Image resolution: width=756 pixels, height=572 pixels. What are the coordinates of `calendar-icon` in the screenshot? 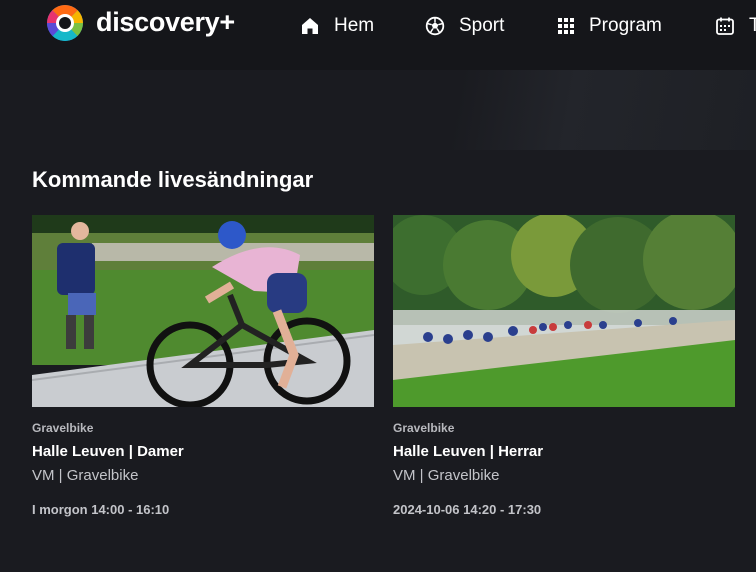 It's located at (725, 26).